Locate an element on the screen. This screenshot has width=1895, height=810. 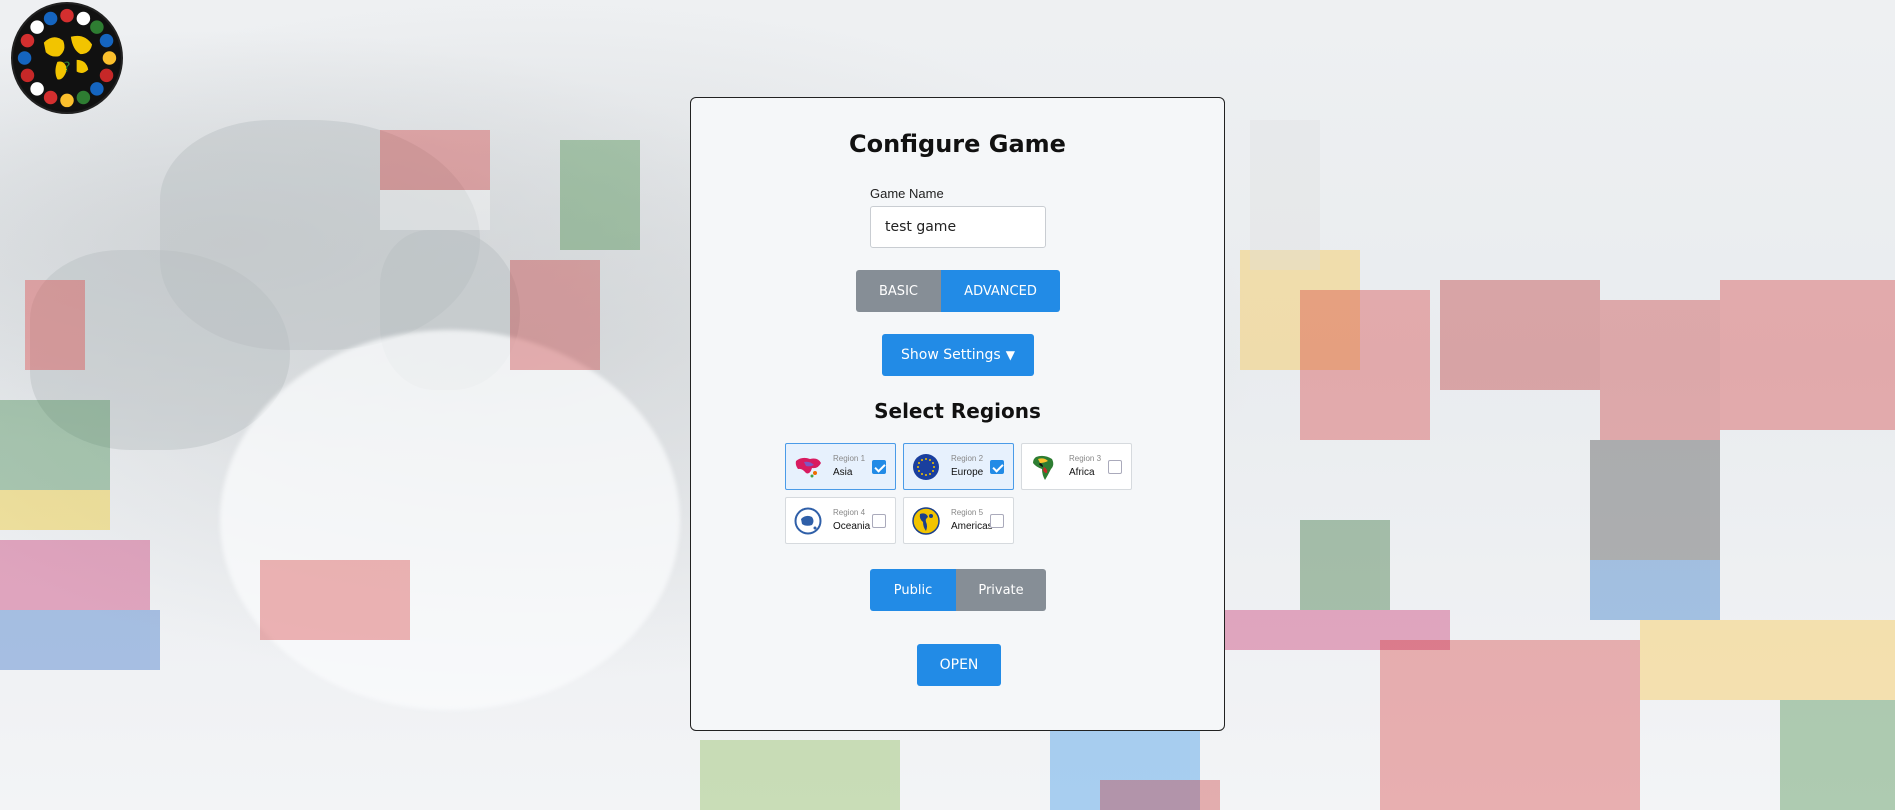
region-checkbox-africa is located at coordinates (1115, 467).